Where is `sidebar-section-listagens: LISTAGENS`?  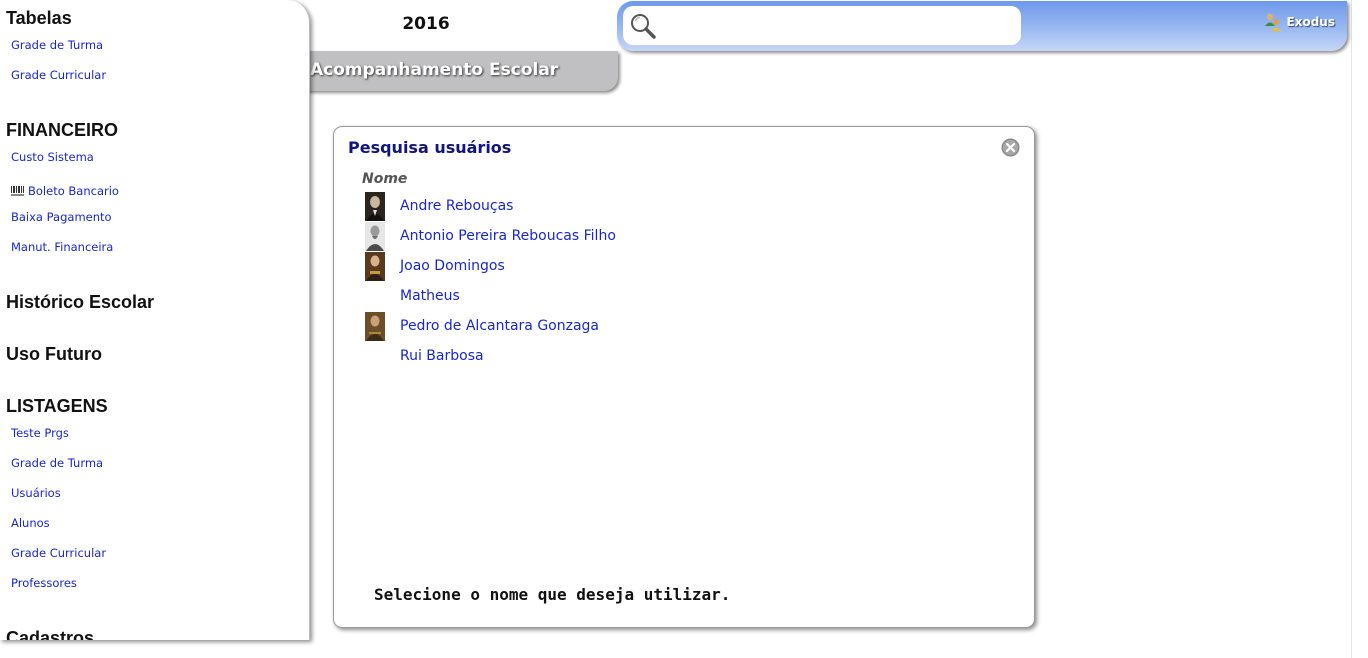
sidebar-section-listagens: LISTAGENS is located at coordinates (57, 406).